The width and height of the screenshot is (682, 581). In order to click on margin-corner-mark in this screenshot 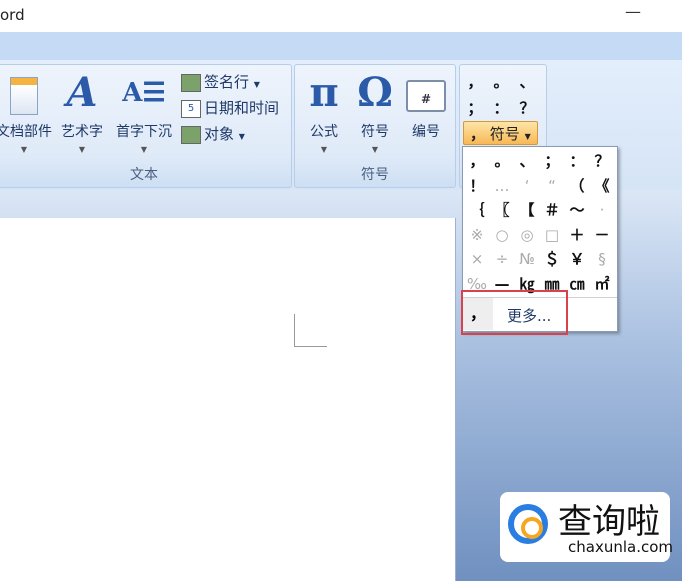, I will do `click(310, 330)`.